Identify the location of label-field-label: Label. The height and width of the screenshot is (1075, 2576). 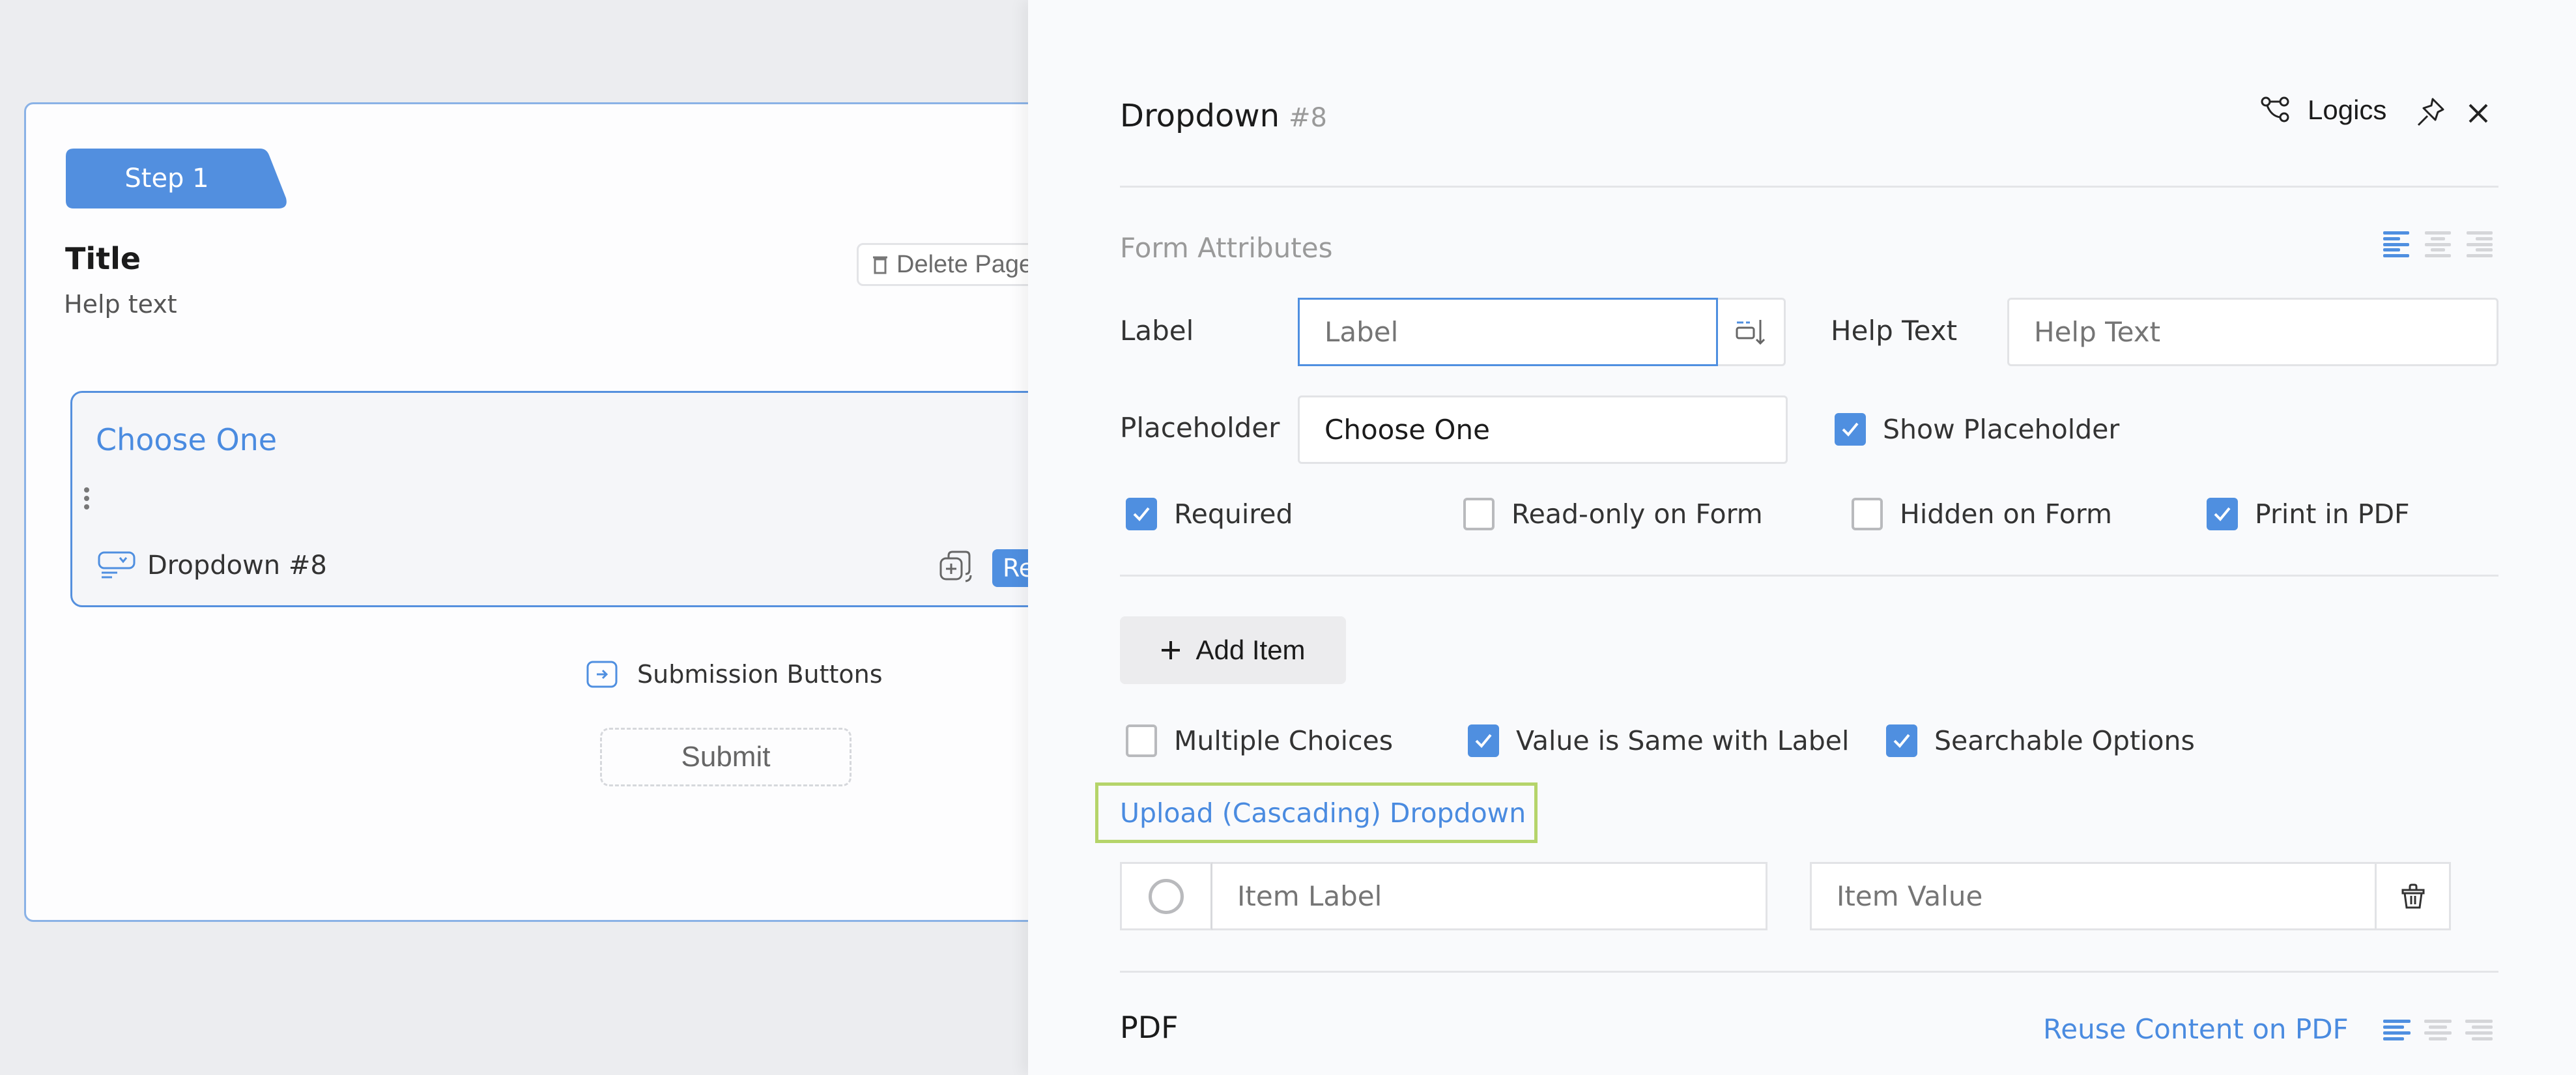
(1157, 331).